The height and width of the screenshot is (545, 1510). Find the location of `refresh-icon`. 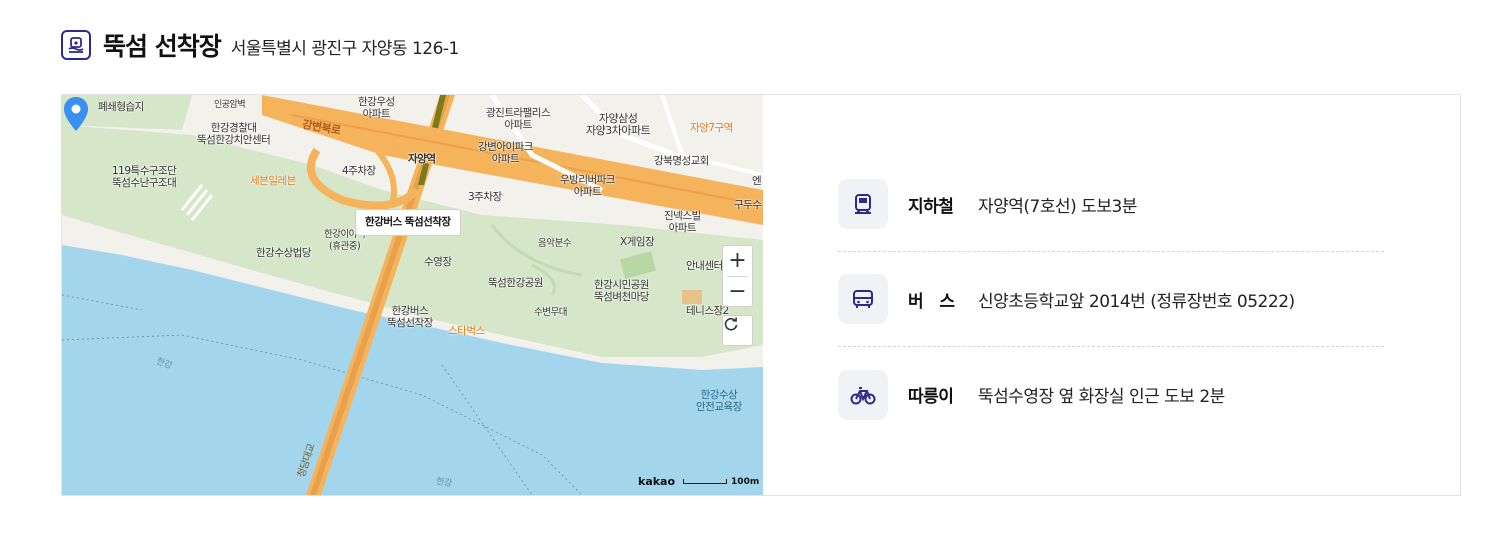

refresh-icon is located at coordinates (731, 324).